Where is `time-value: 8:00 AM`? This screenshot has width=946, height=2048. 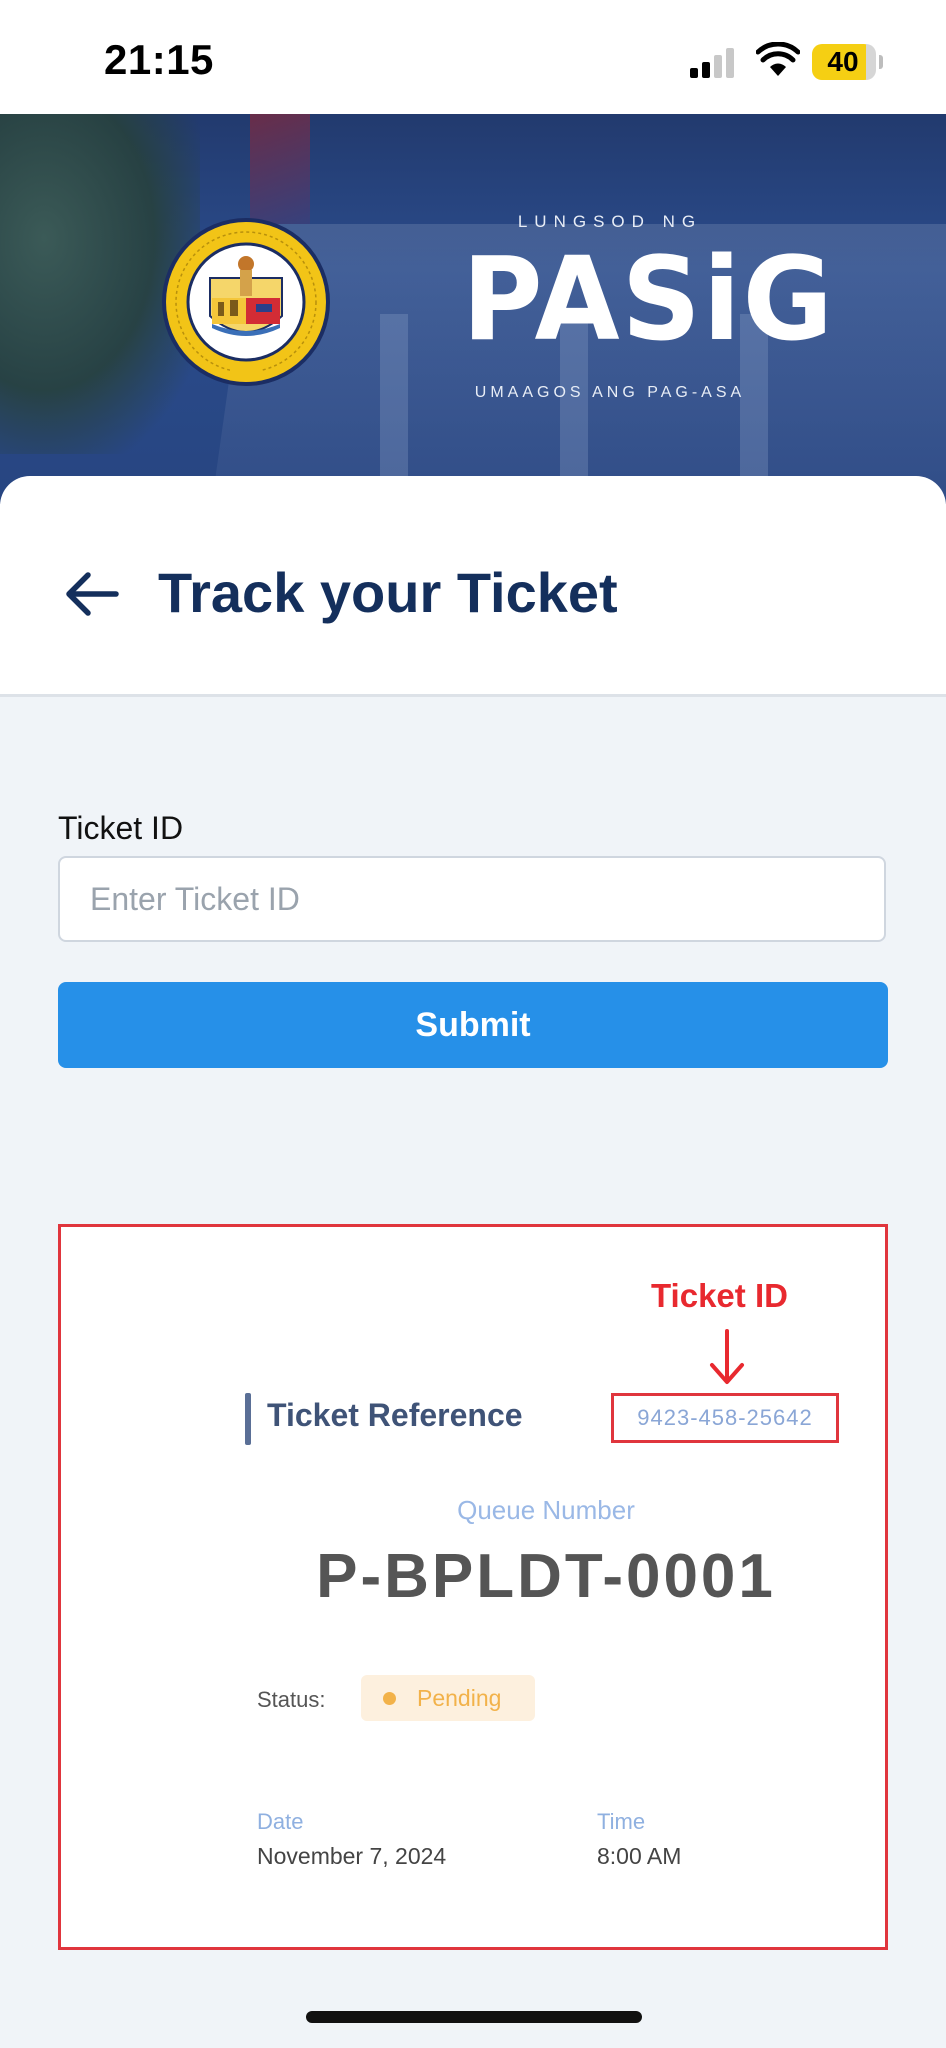 time-value: 8:00 AM is located at coordinates (639, 1856).